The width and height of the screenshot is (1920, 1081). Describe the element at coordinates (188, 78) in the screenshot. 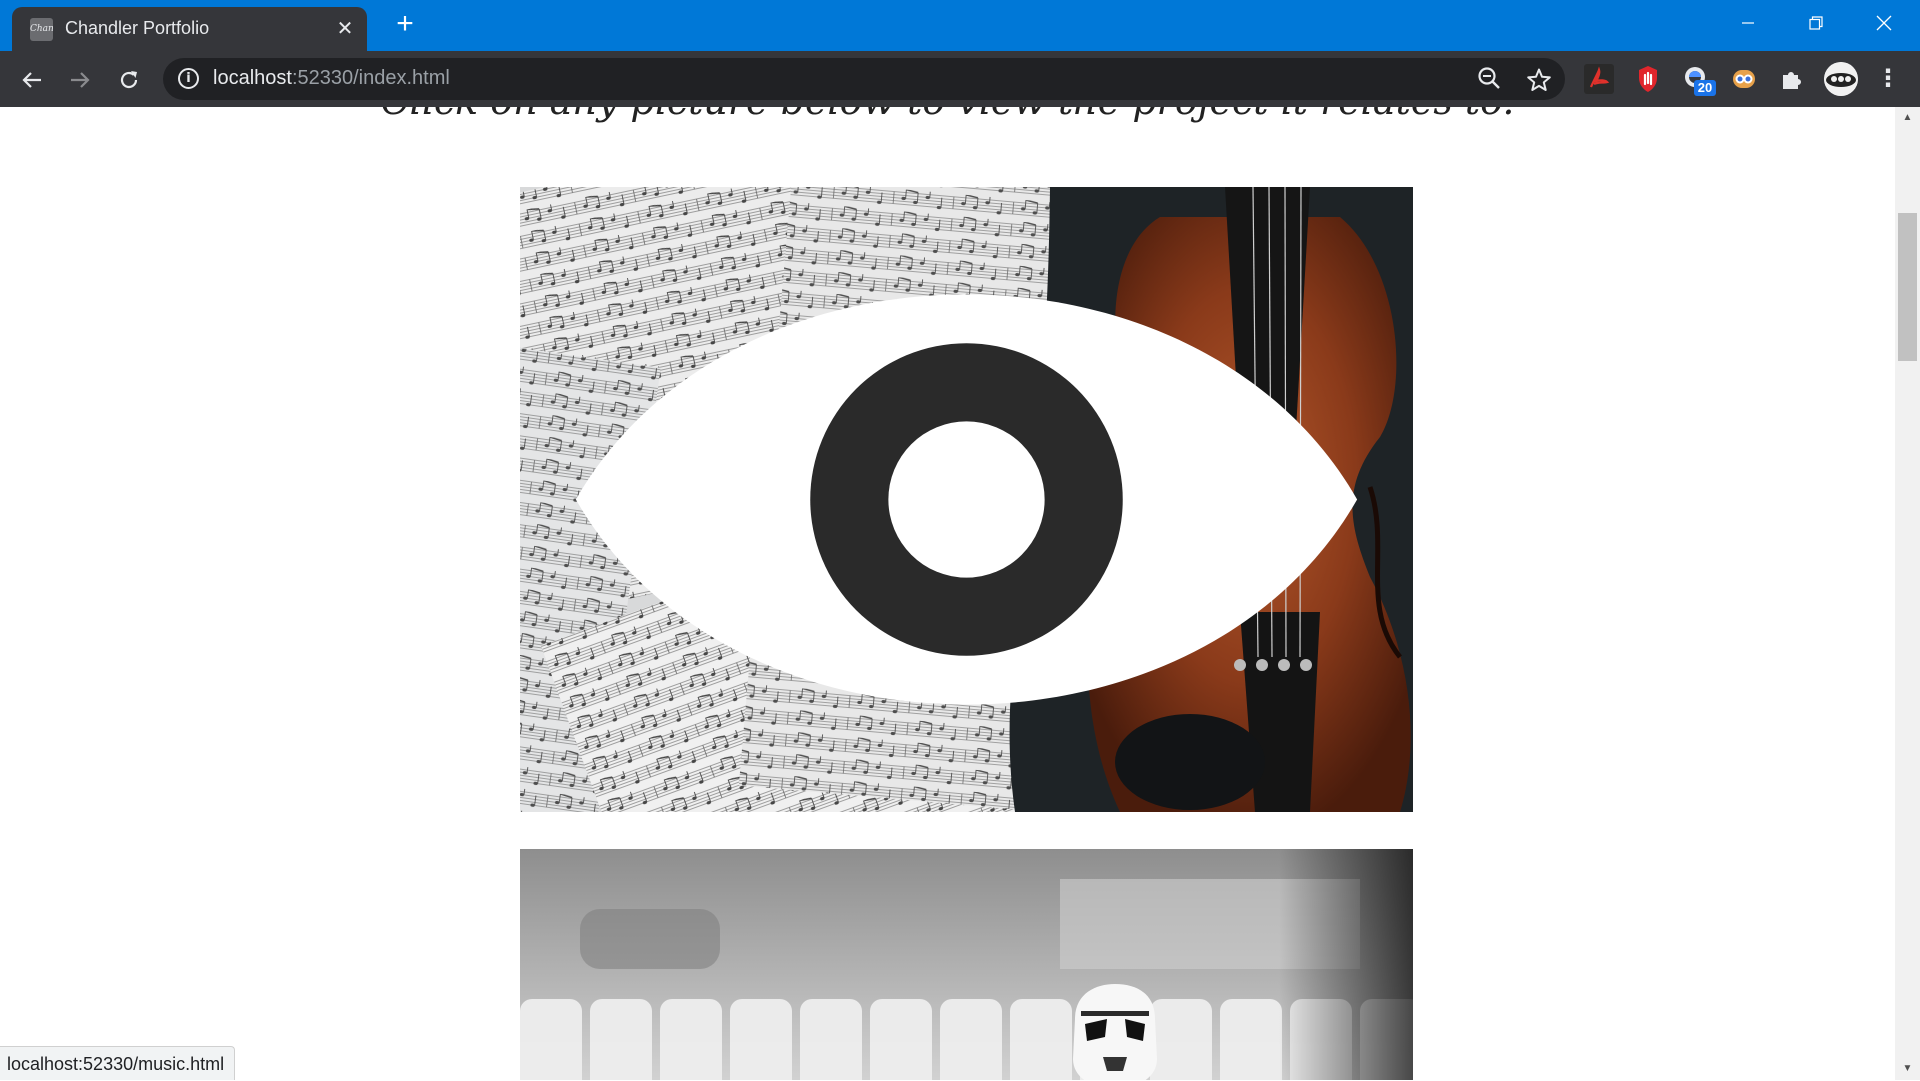

I see `site-info-icon: i` at that location.